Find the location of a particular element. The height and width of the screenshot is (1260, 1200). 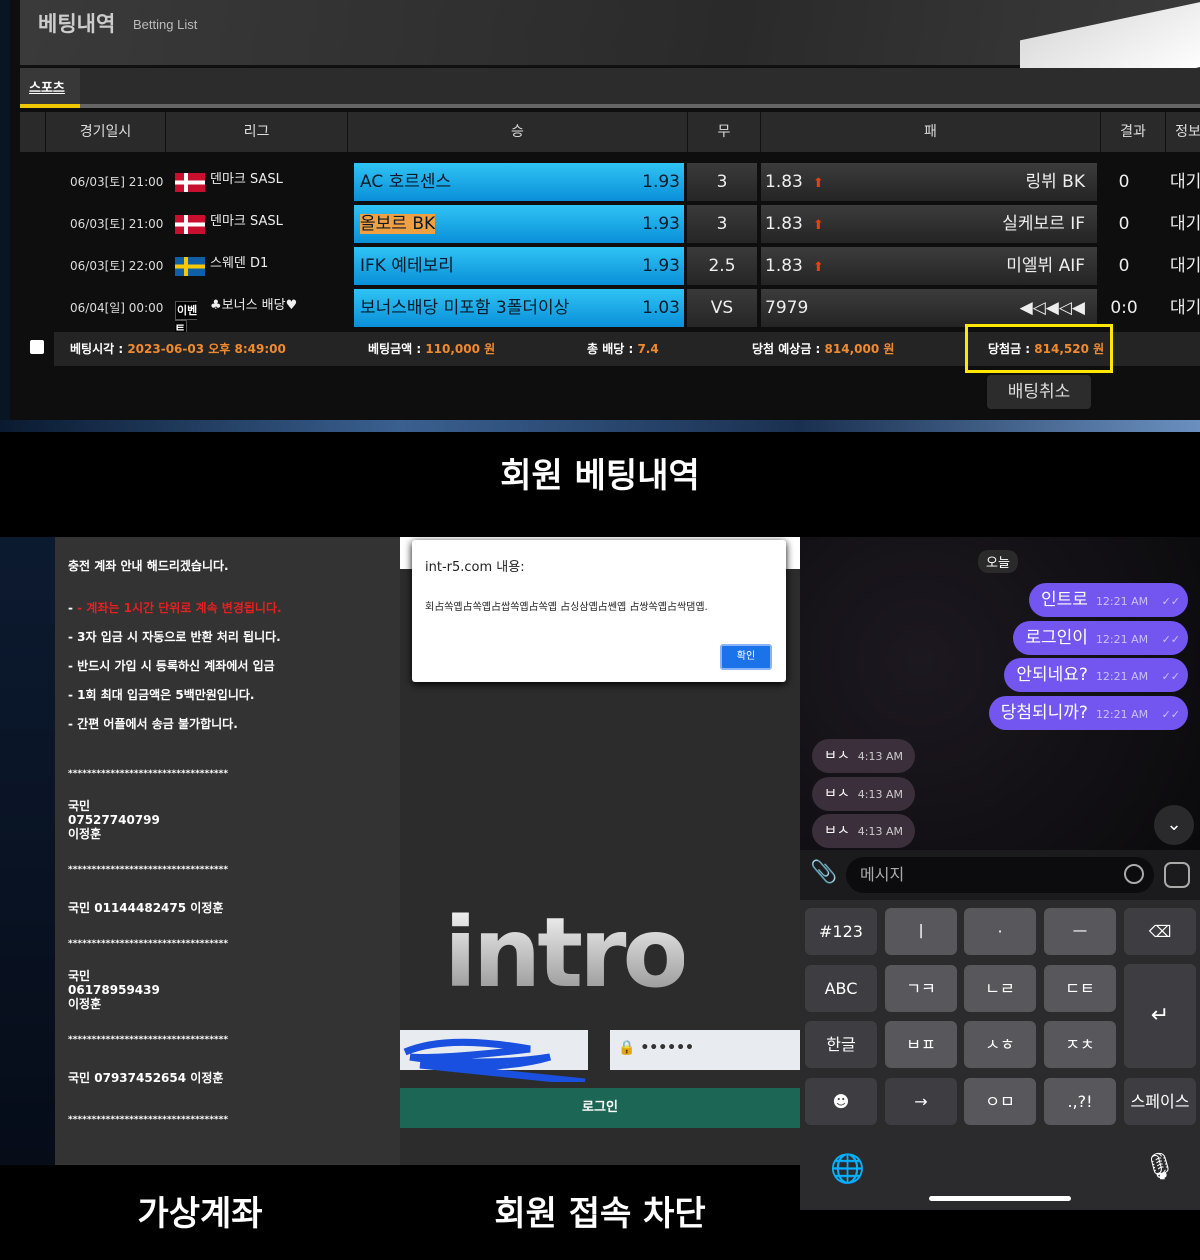

tab-sports: 스포츠 is located at coordinates (50, 88).